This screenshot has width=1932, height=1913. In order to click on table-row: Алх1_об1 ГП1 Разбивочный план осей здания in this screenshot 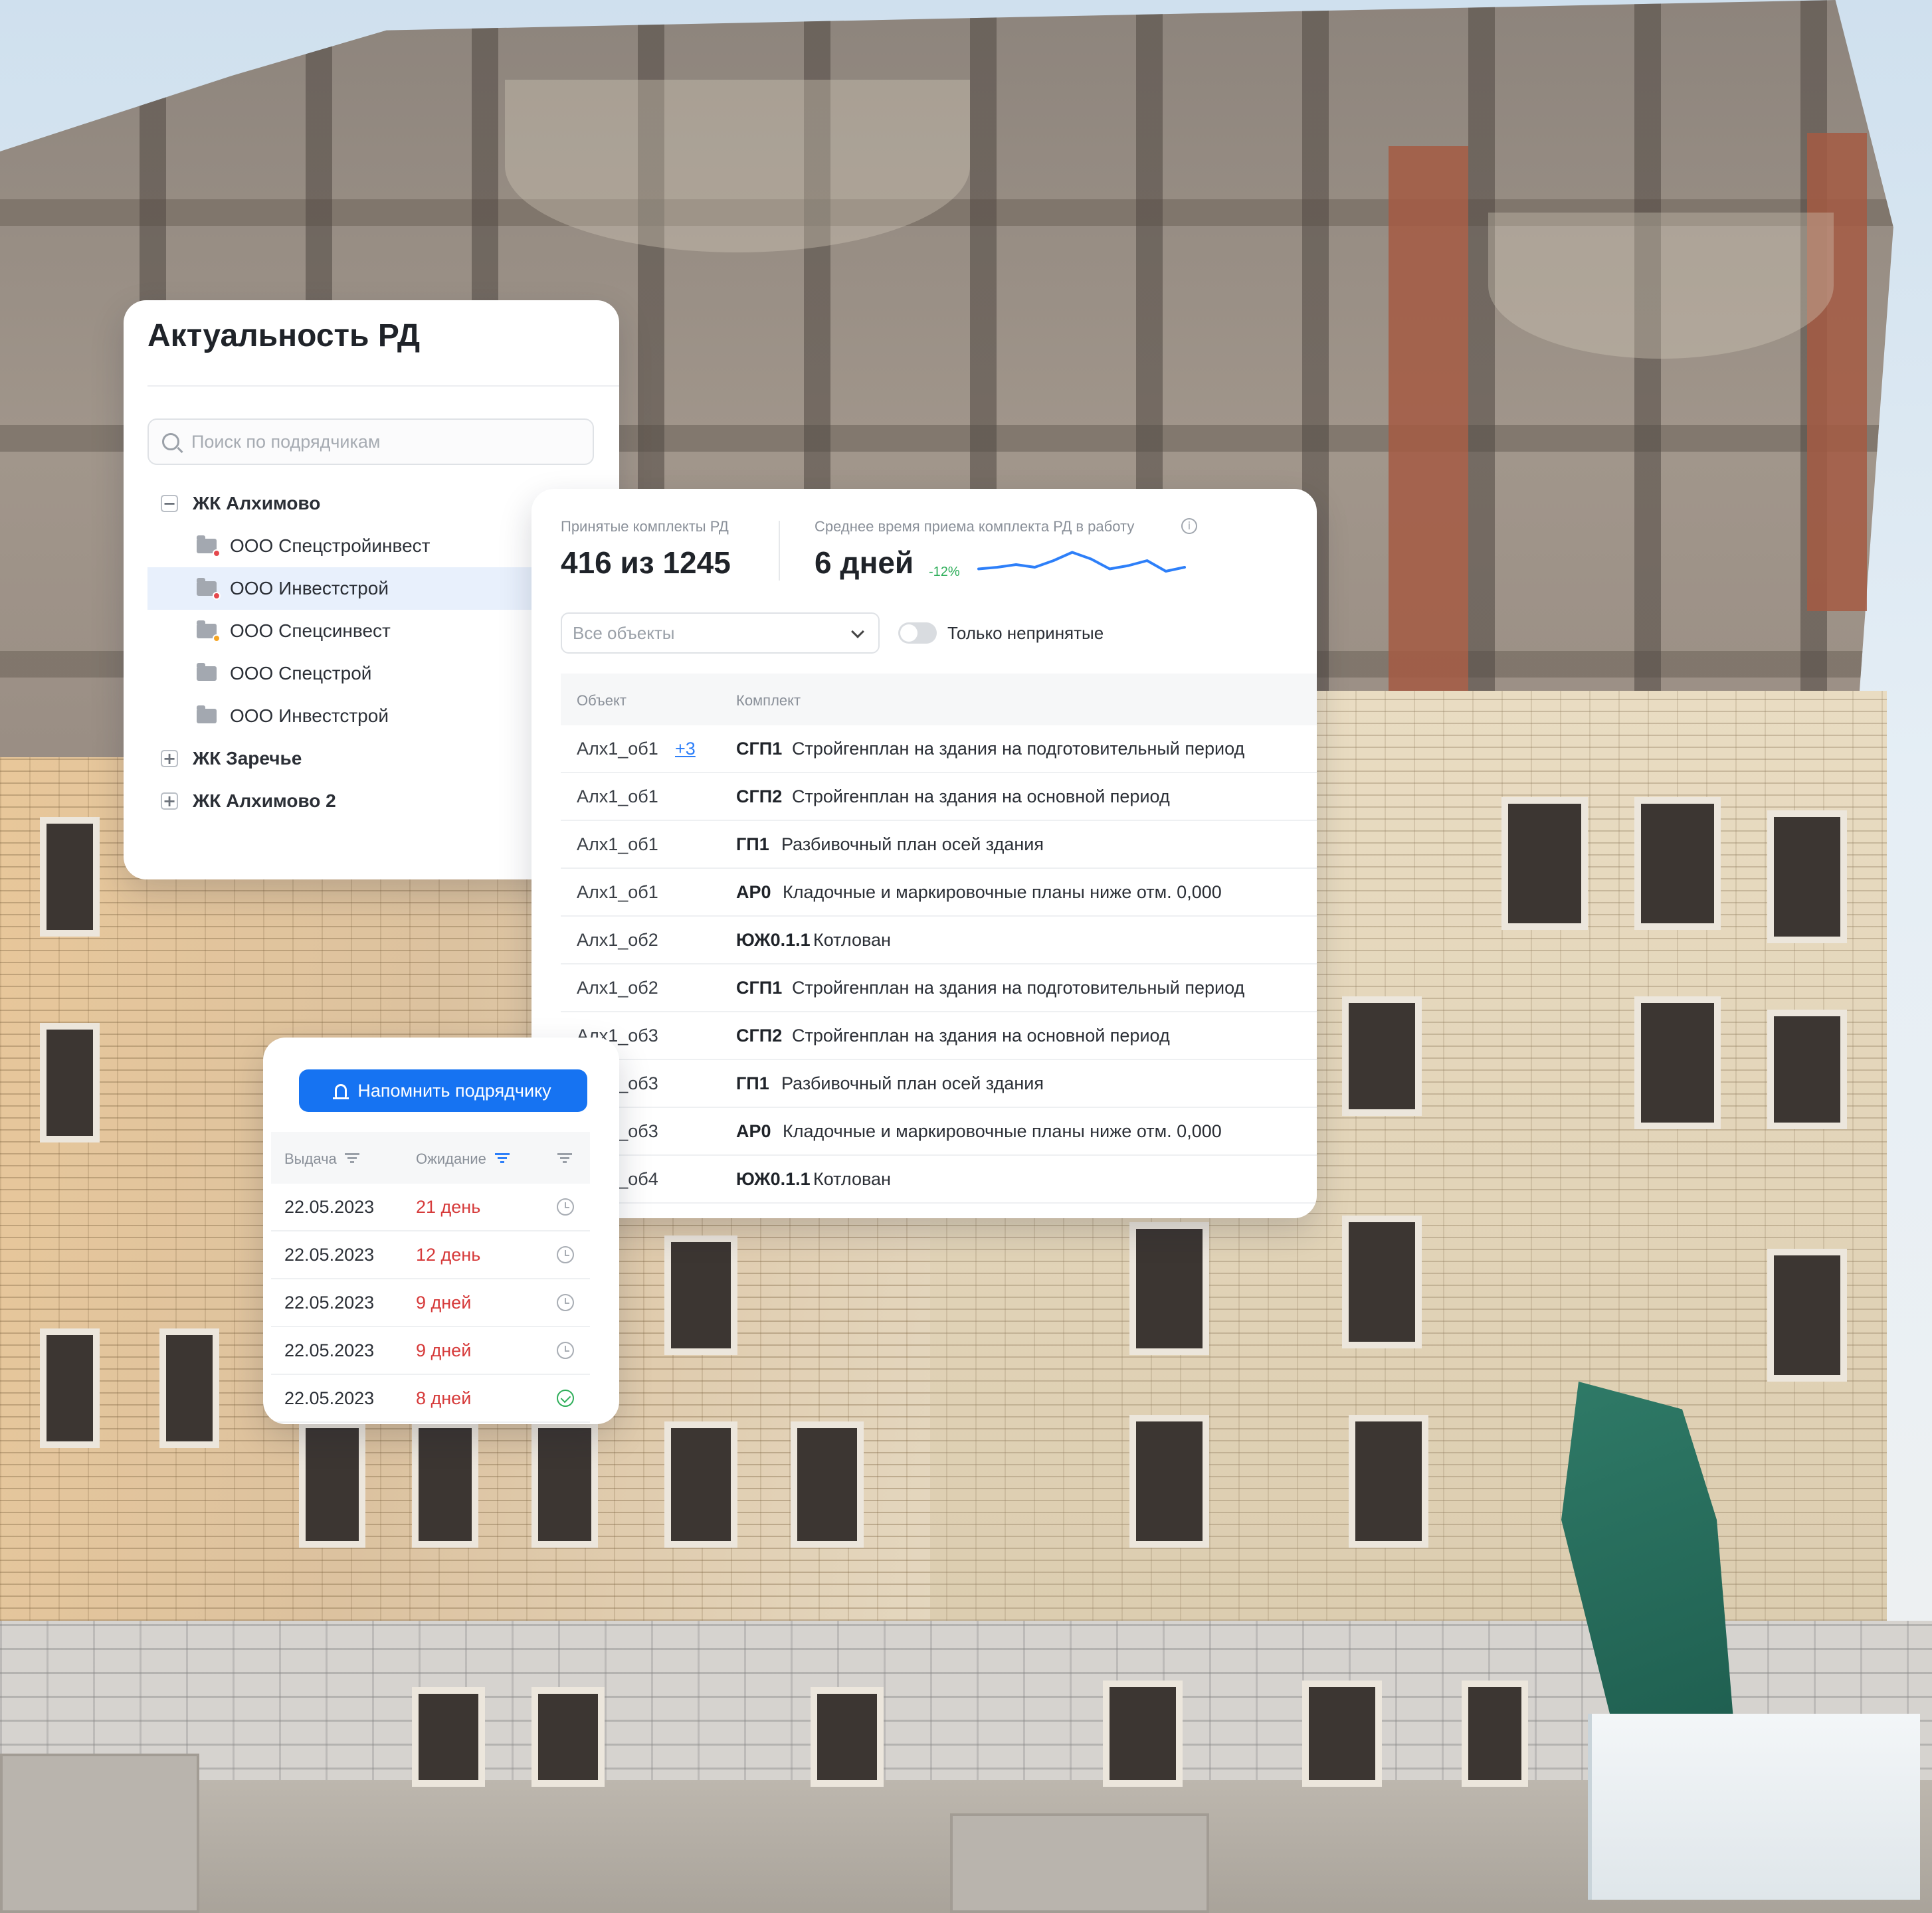, I will do `click(939, 845)`.